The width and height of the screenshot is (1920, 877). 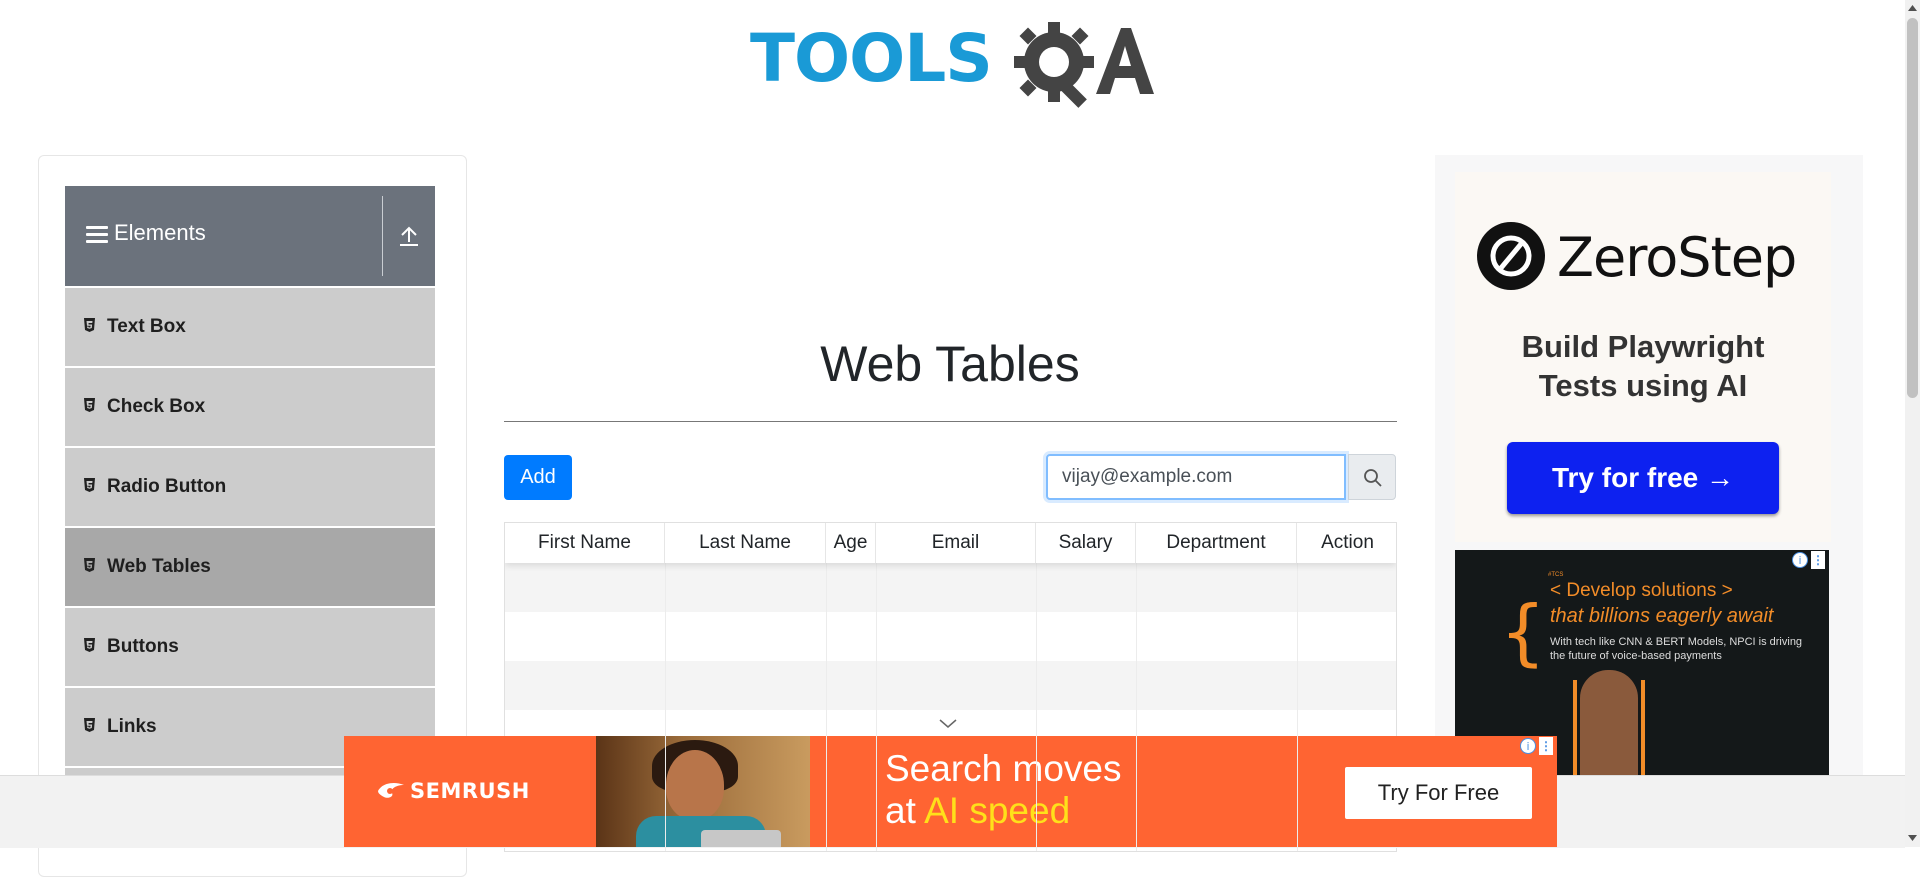 What do you see at coordinates (1003, 768) in the screenshot?
I see `semrush-headline-line-1: Search moves` at bounding box center [1003, 768].